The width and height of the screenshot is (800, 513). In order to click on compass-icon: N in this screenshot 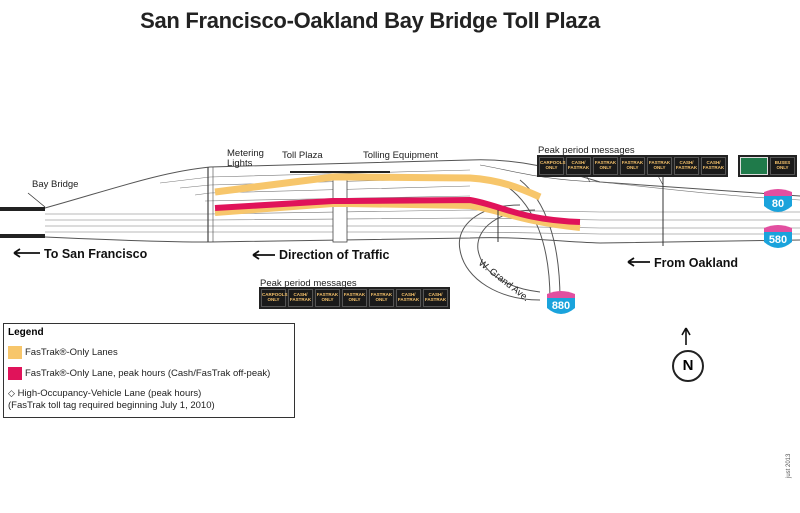, I will do `click(688, 366)`.